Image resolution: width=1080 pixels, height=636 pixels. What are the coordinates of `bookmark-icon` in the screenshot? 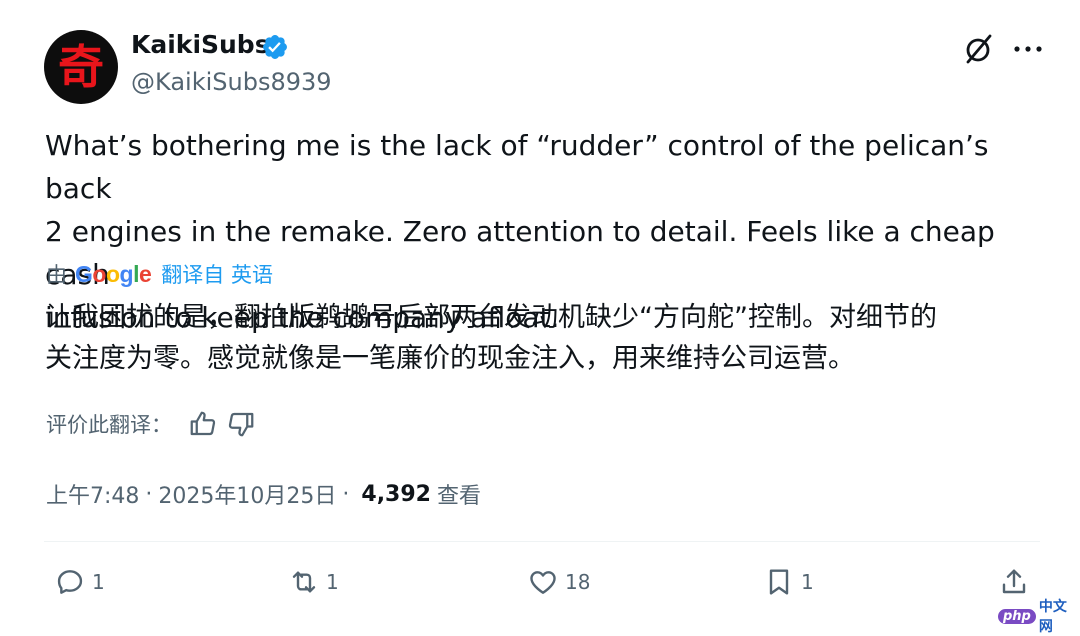 It's located at (779, 582).